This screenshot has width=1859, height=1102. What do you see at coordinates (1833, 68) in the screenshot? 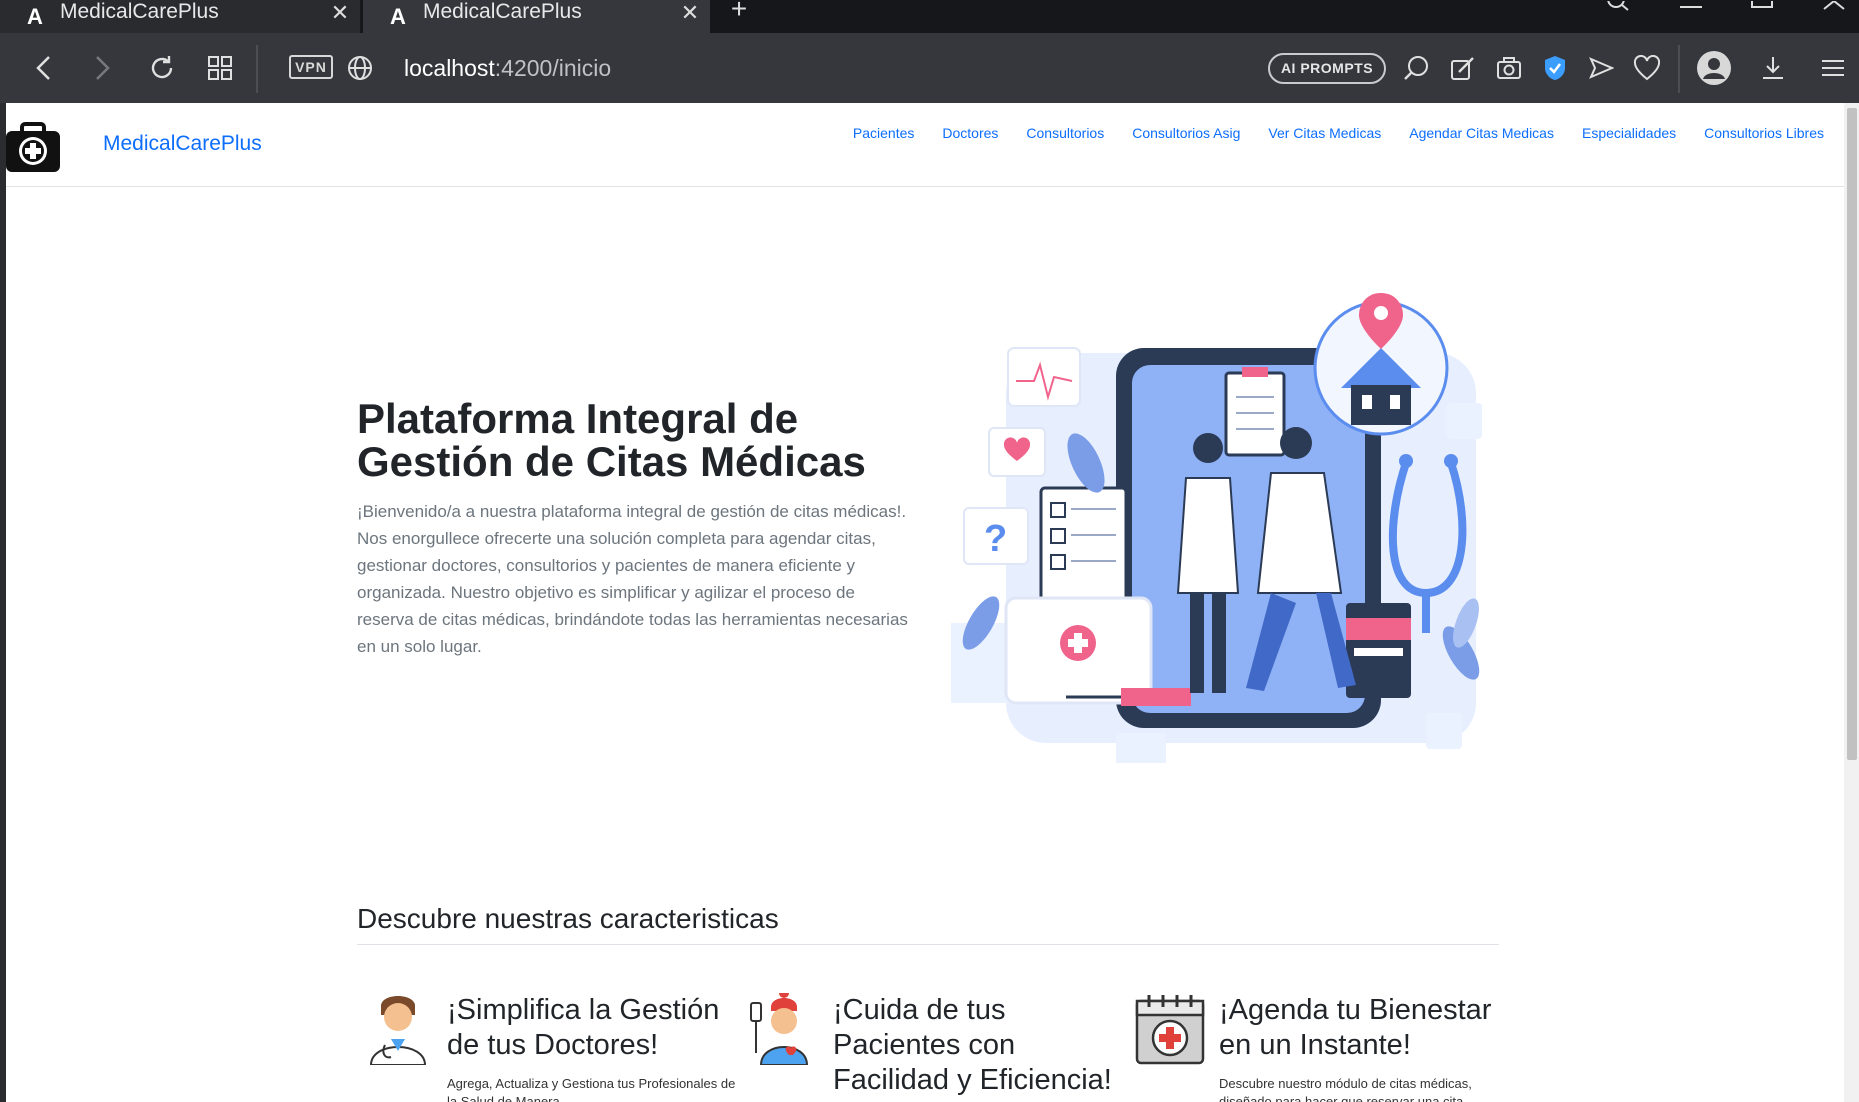
I see `menu-icon` at bounding box center [1833, 68].